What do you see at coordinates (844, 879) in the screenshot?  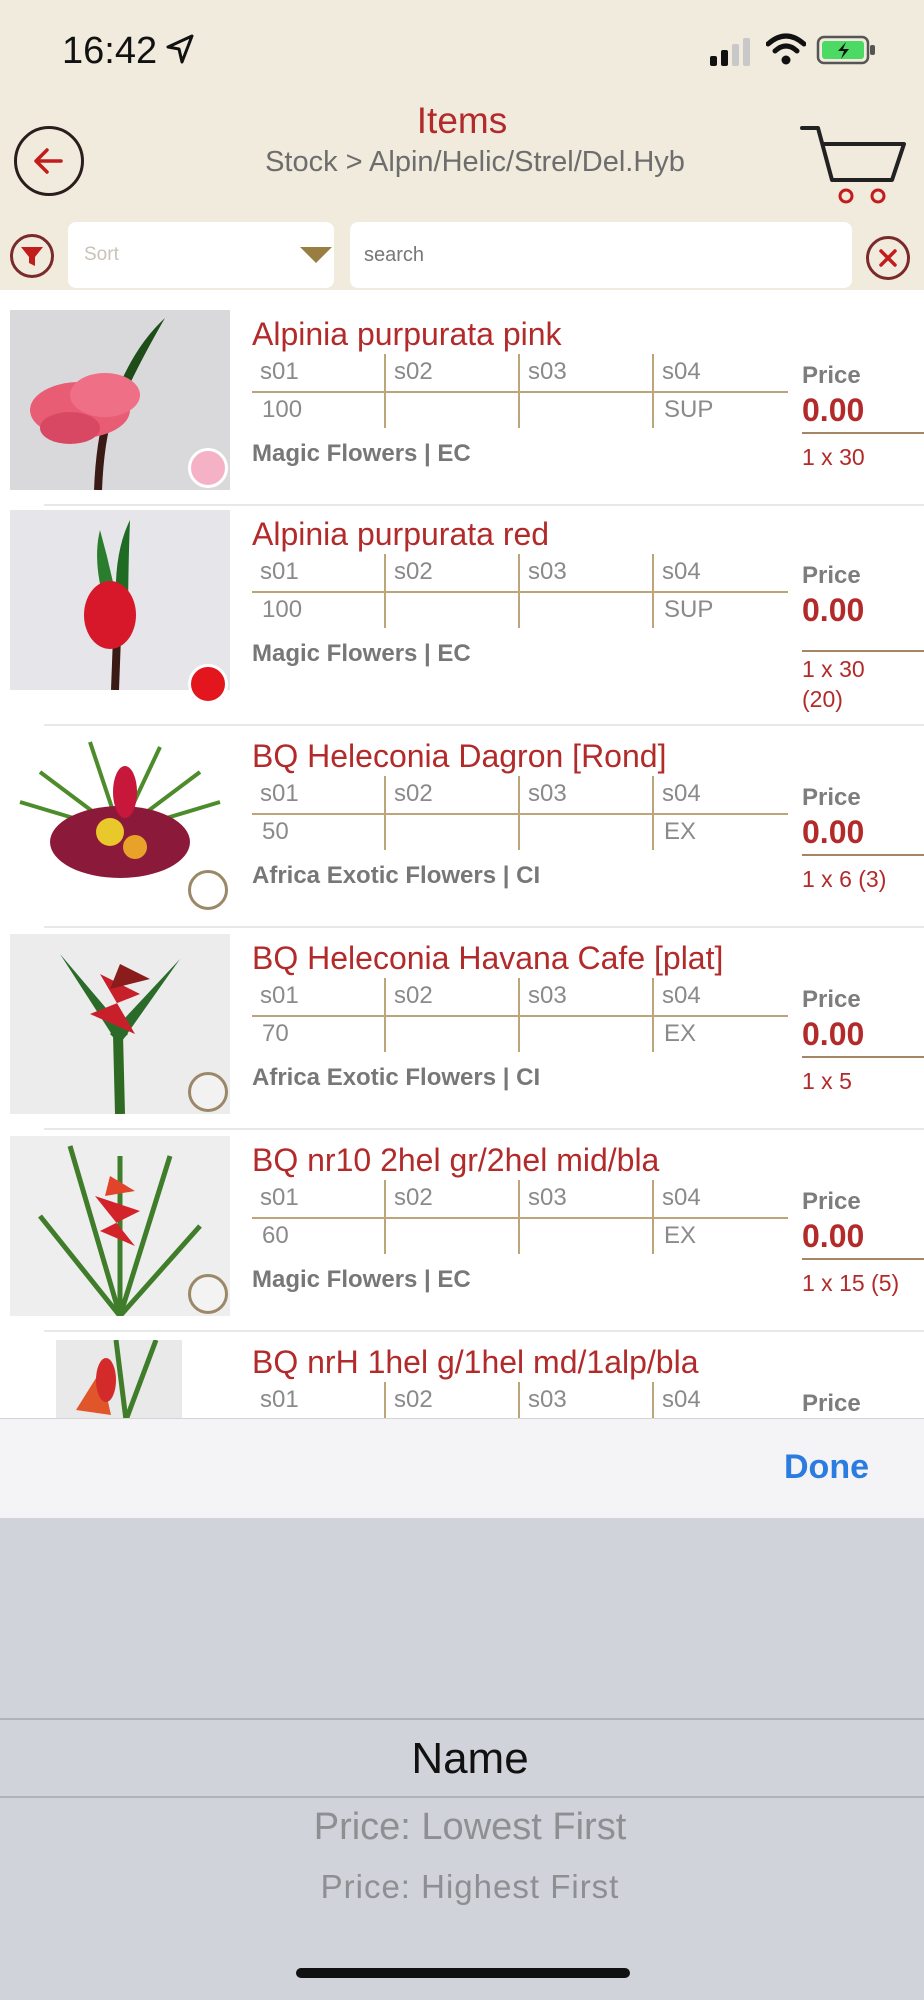 I see `pack-quantity: 1 x 6 (3)` at bounding box center [844, 879].